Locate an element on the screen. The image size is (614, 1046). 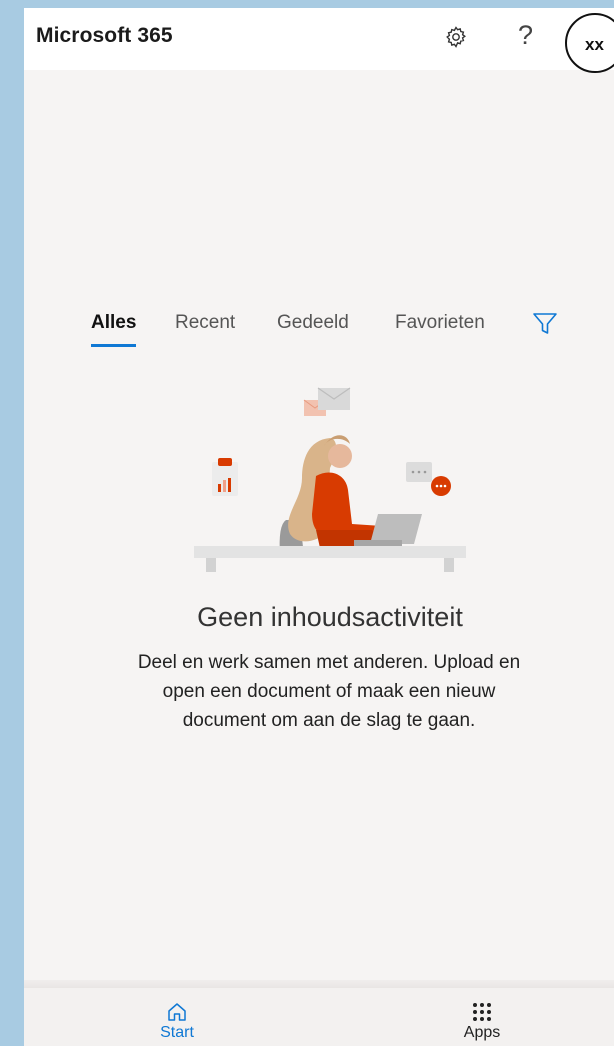
tab-gedeeld: Gedeeld is located at coordinates (313, 323).